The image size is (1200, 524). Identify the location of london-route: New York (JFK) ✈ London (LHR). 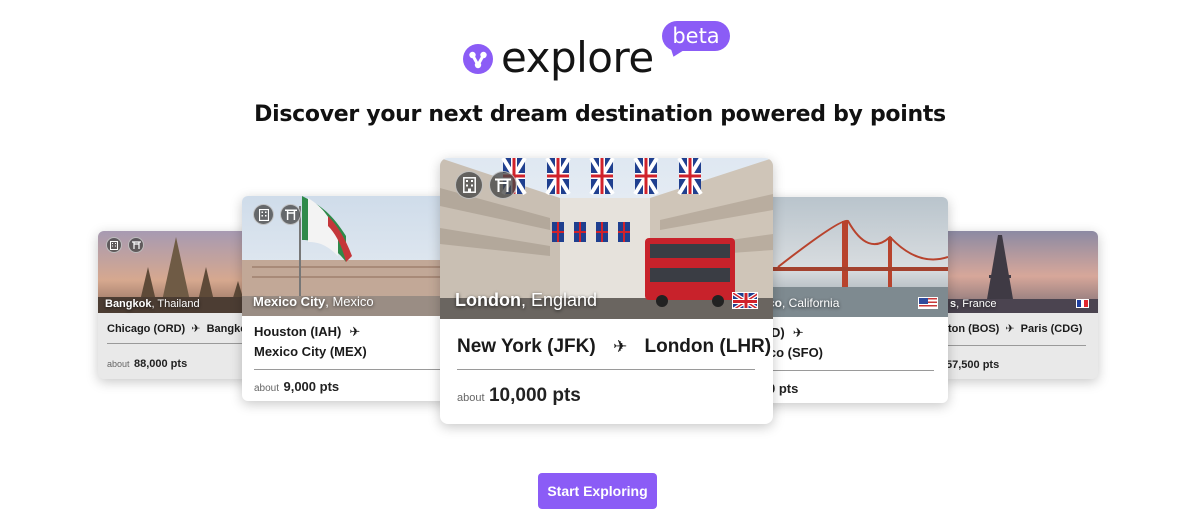
(614, 346).